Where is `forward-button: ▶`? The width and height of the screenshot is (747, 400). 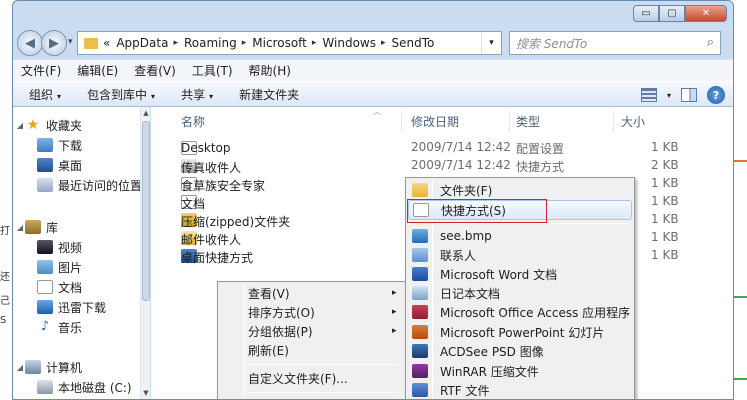 forward-button: ▶ is located at coordinates (54, 43).